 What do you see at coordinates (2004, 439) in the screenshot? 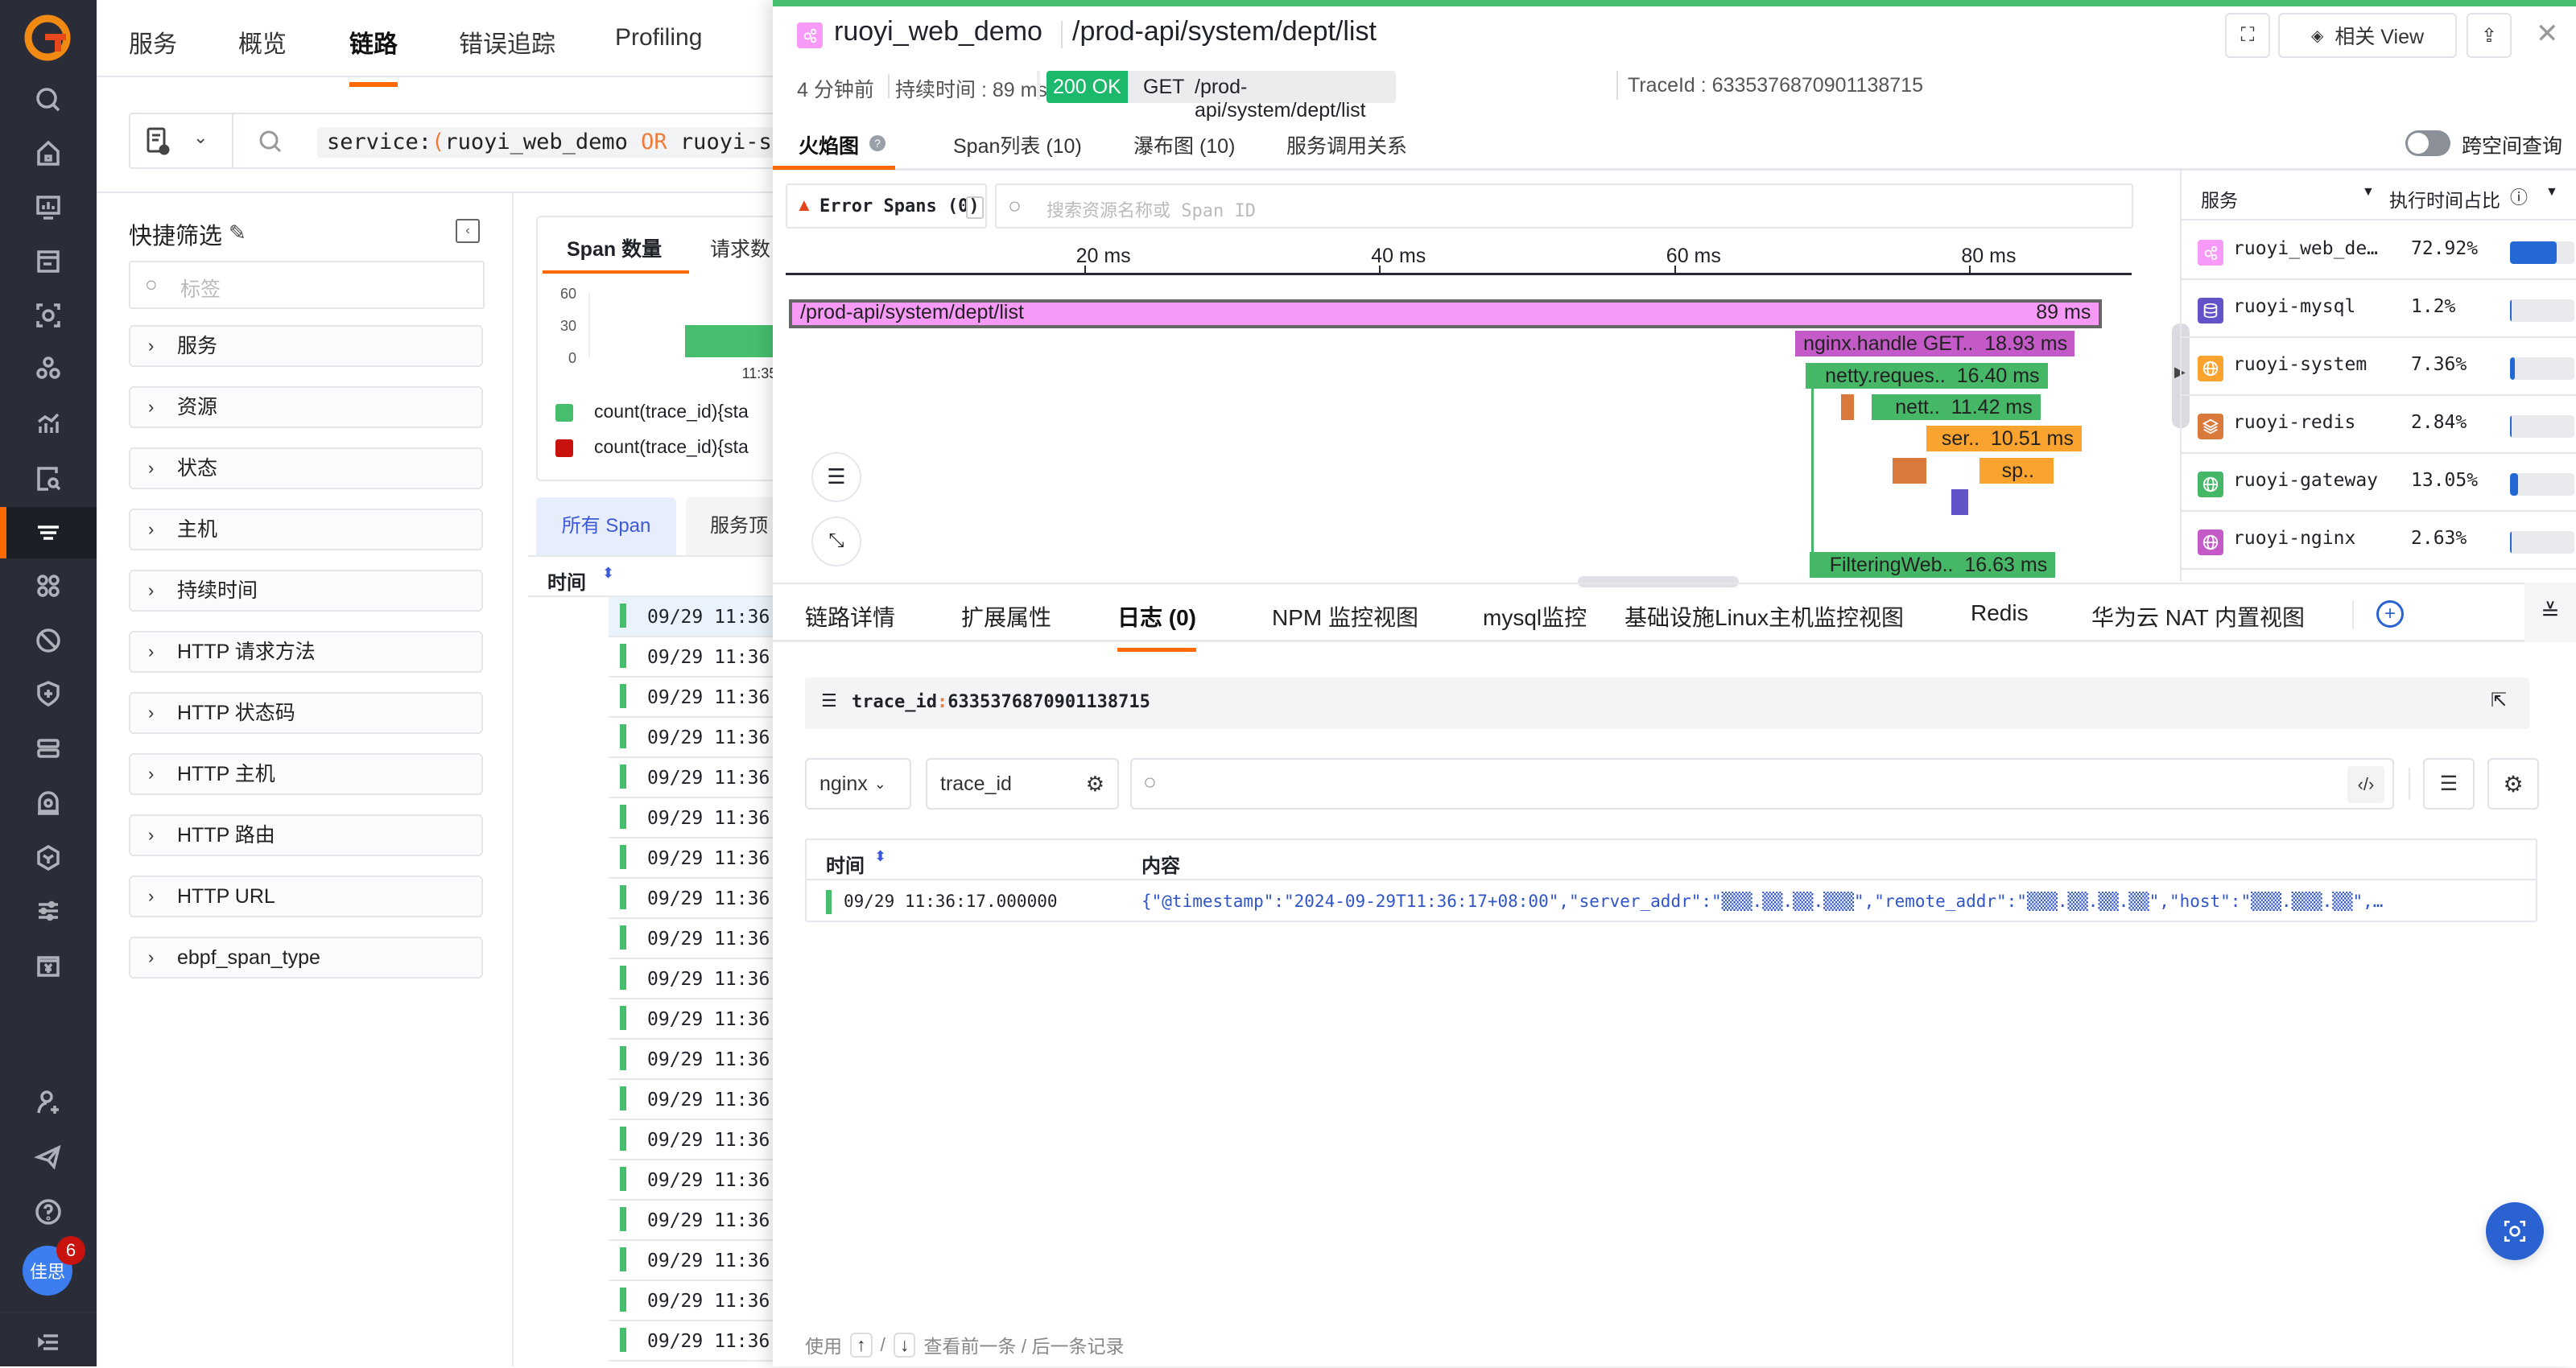
I see `flame-span: ser.. 10.51 ms` at bounding box center [2004, 439].